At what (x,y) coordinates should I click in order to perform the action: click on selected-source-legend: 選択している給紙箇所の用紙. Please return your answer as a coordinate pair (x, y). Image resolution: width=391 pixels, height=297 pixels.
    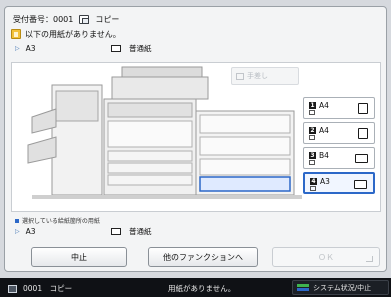
    Looking at the image, I should click on (57, 220).